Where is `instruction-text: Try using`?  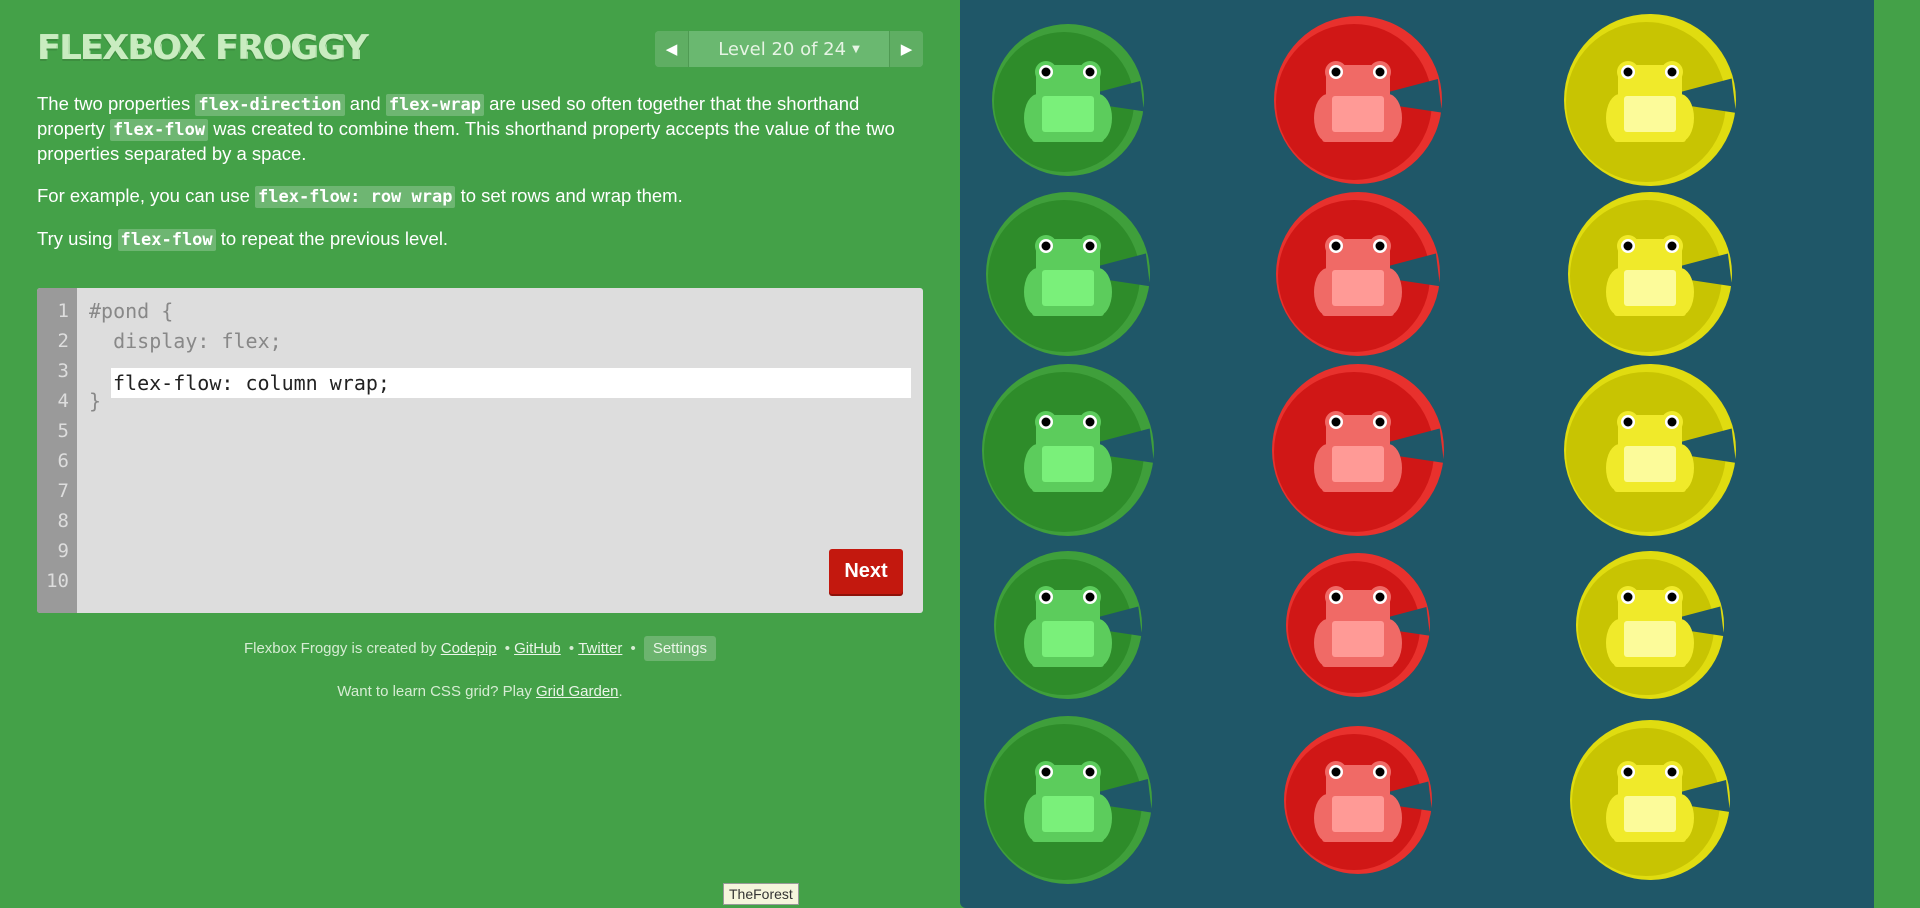 instruction-text: Try using is located at coordinates (77, 238).